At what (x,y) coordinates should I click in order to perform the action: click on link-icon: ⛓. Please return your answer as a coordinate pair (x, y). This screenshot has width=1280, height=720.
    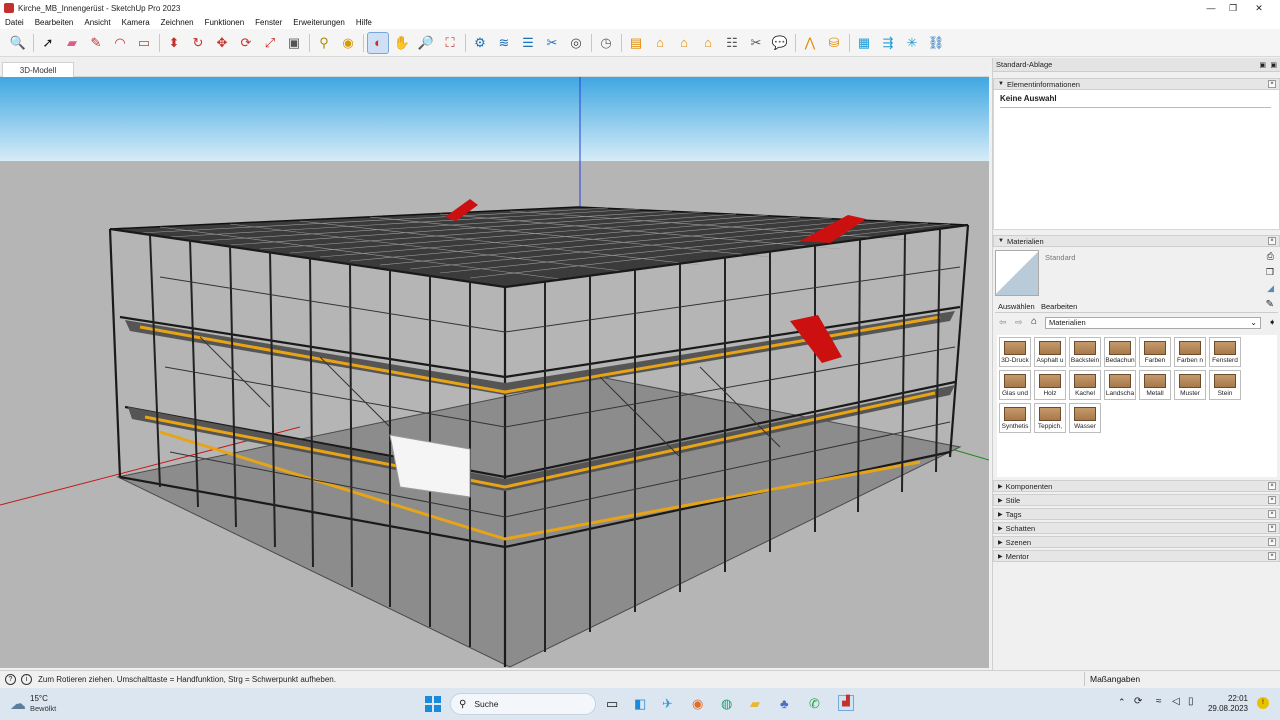
    Looking at the image, I should click on (936, 43).